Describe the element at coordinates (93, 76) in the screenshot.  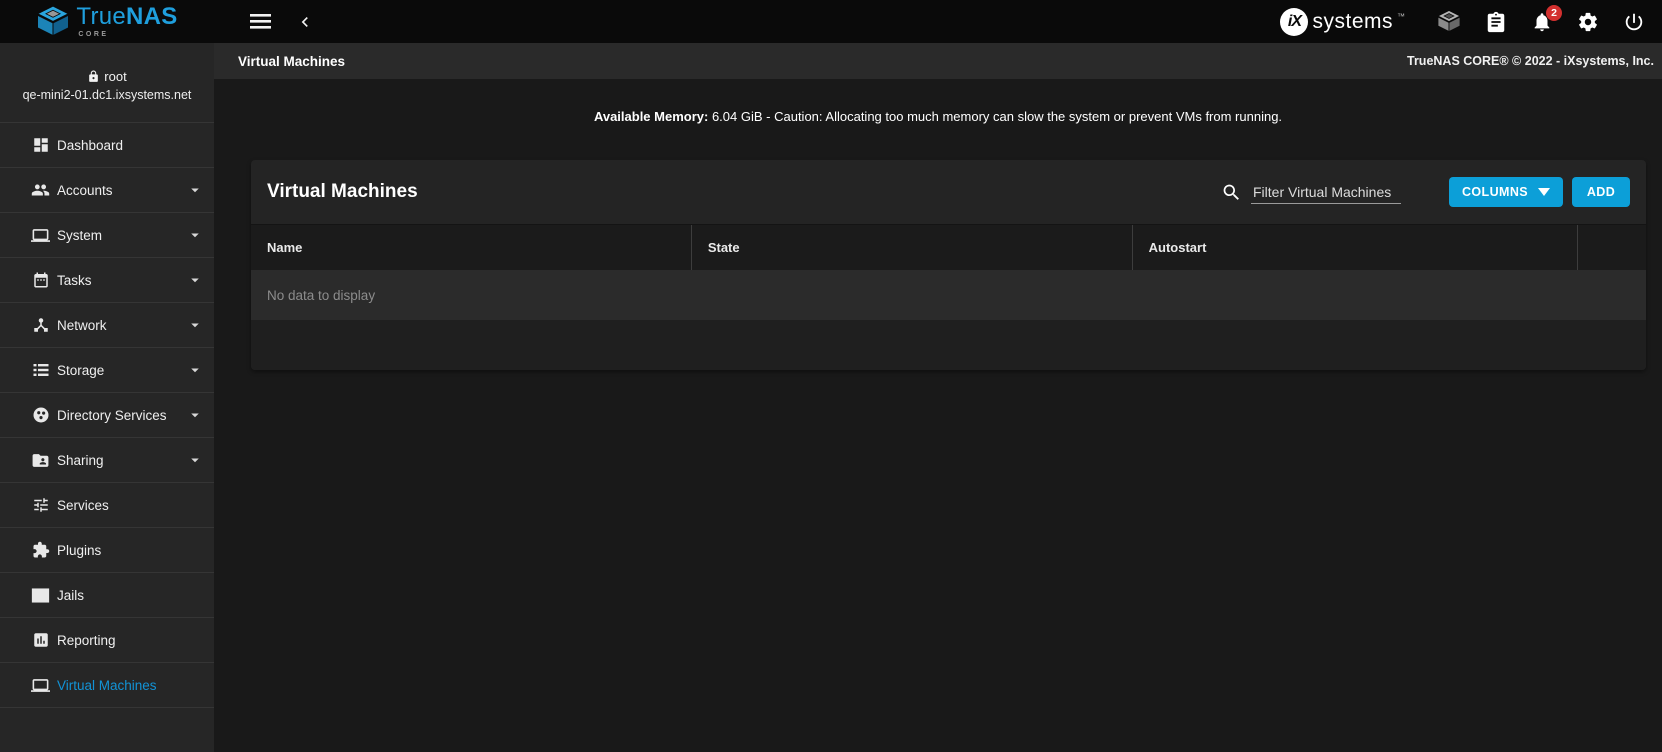
I see `lock-icon` at that location.